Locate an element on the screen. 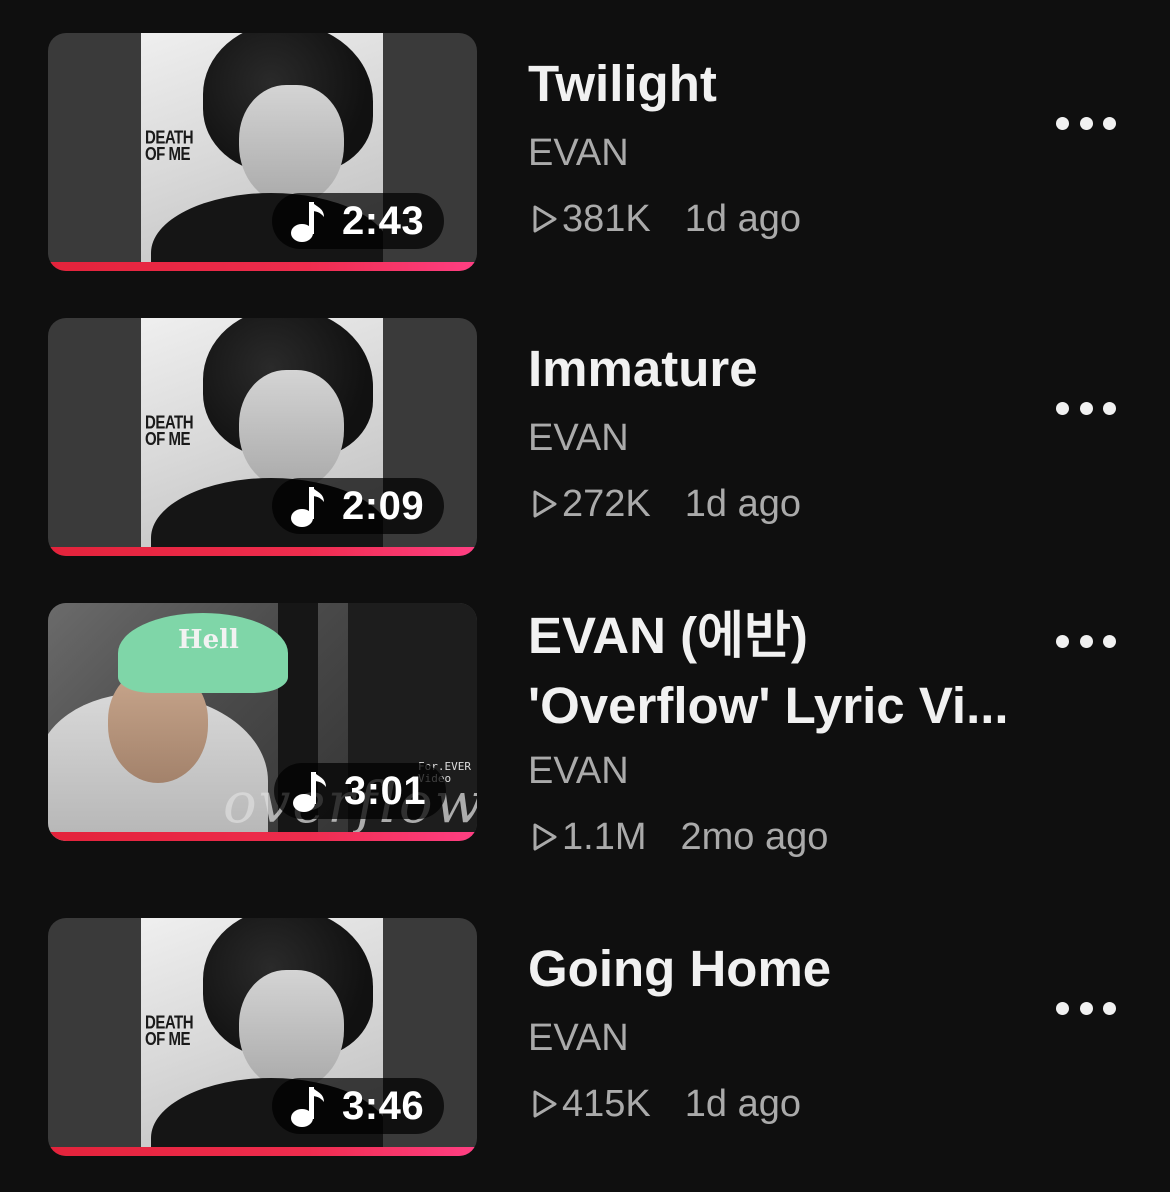 The image size is (1170, 1192). duration-badge: 2:09 is located at coordinates (358, 506).